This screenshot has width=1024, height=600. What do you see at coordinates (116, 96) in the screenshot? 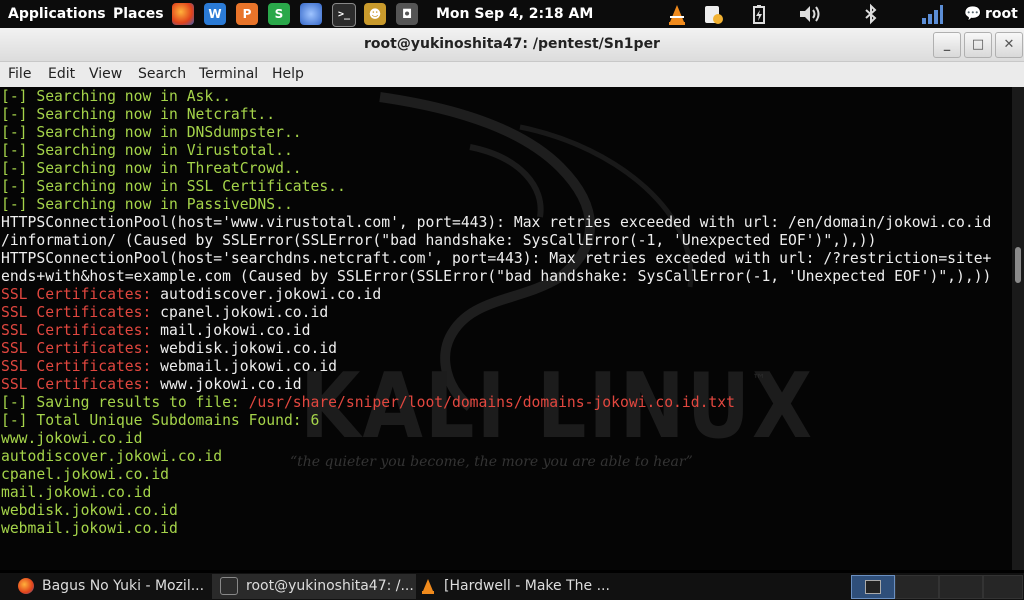
I see `terminal-text: [-] Searching now in Ask..` at bounding box center [116, 96].